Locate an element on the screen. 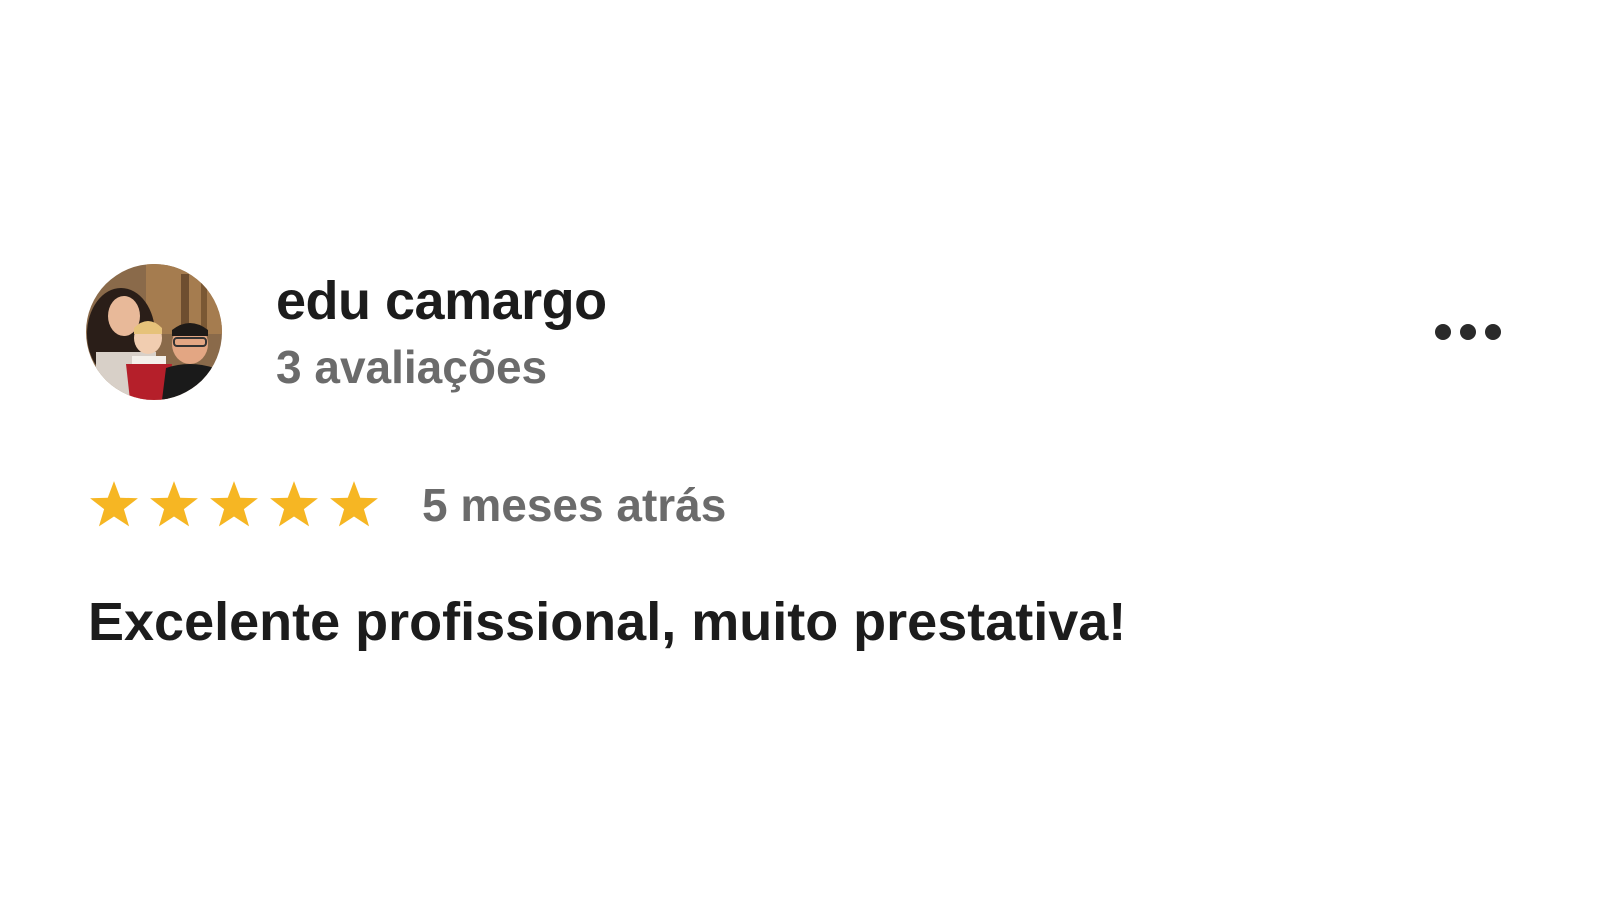 This screenshot has height=900, width=1600. reviewer-review-count: 3 avaliações is located at coordinates (411, 367).